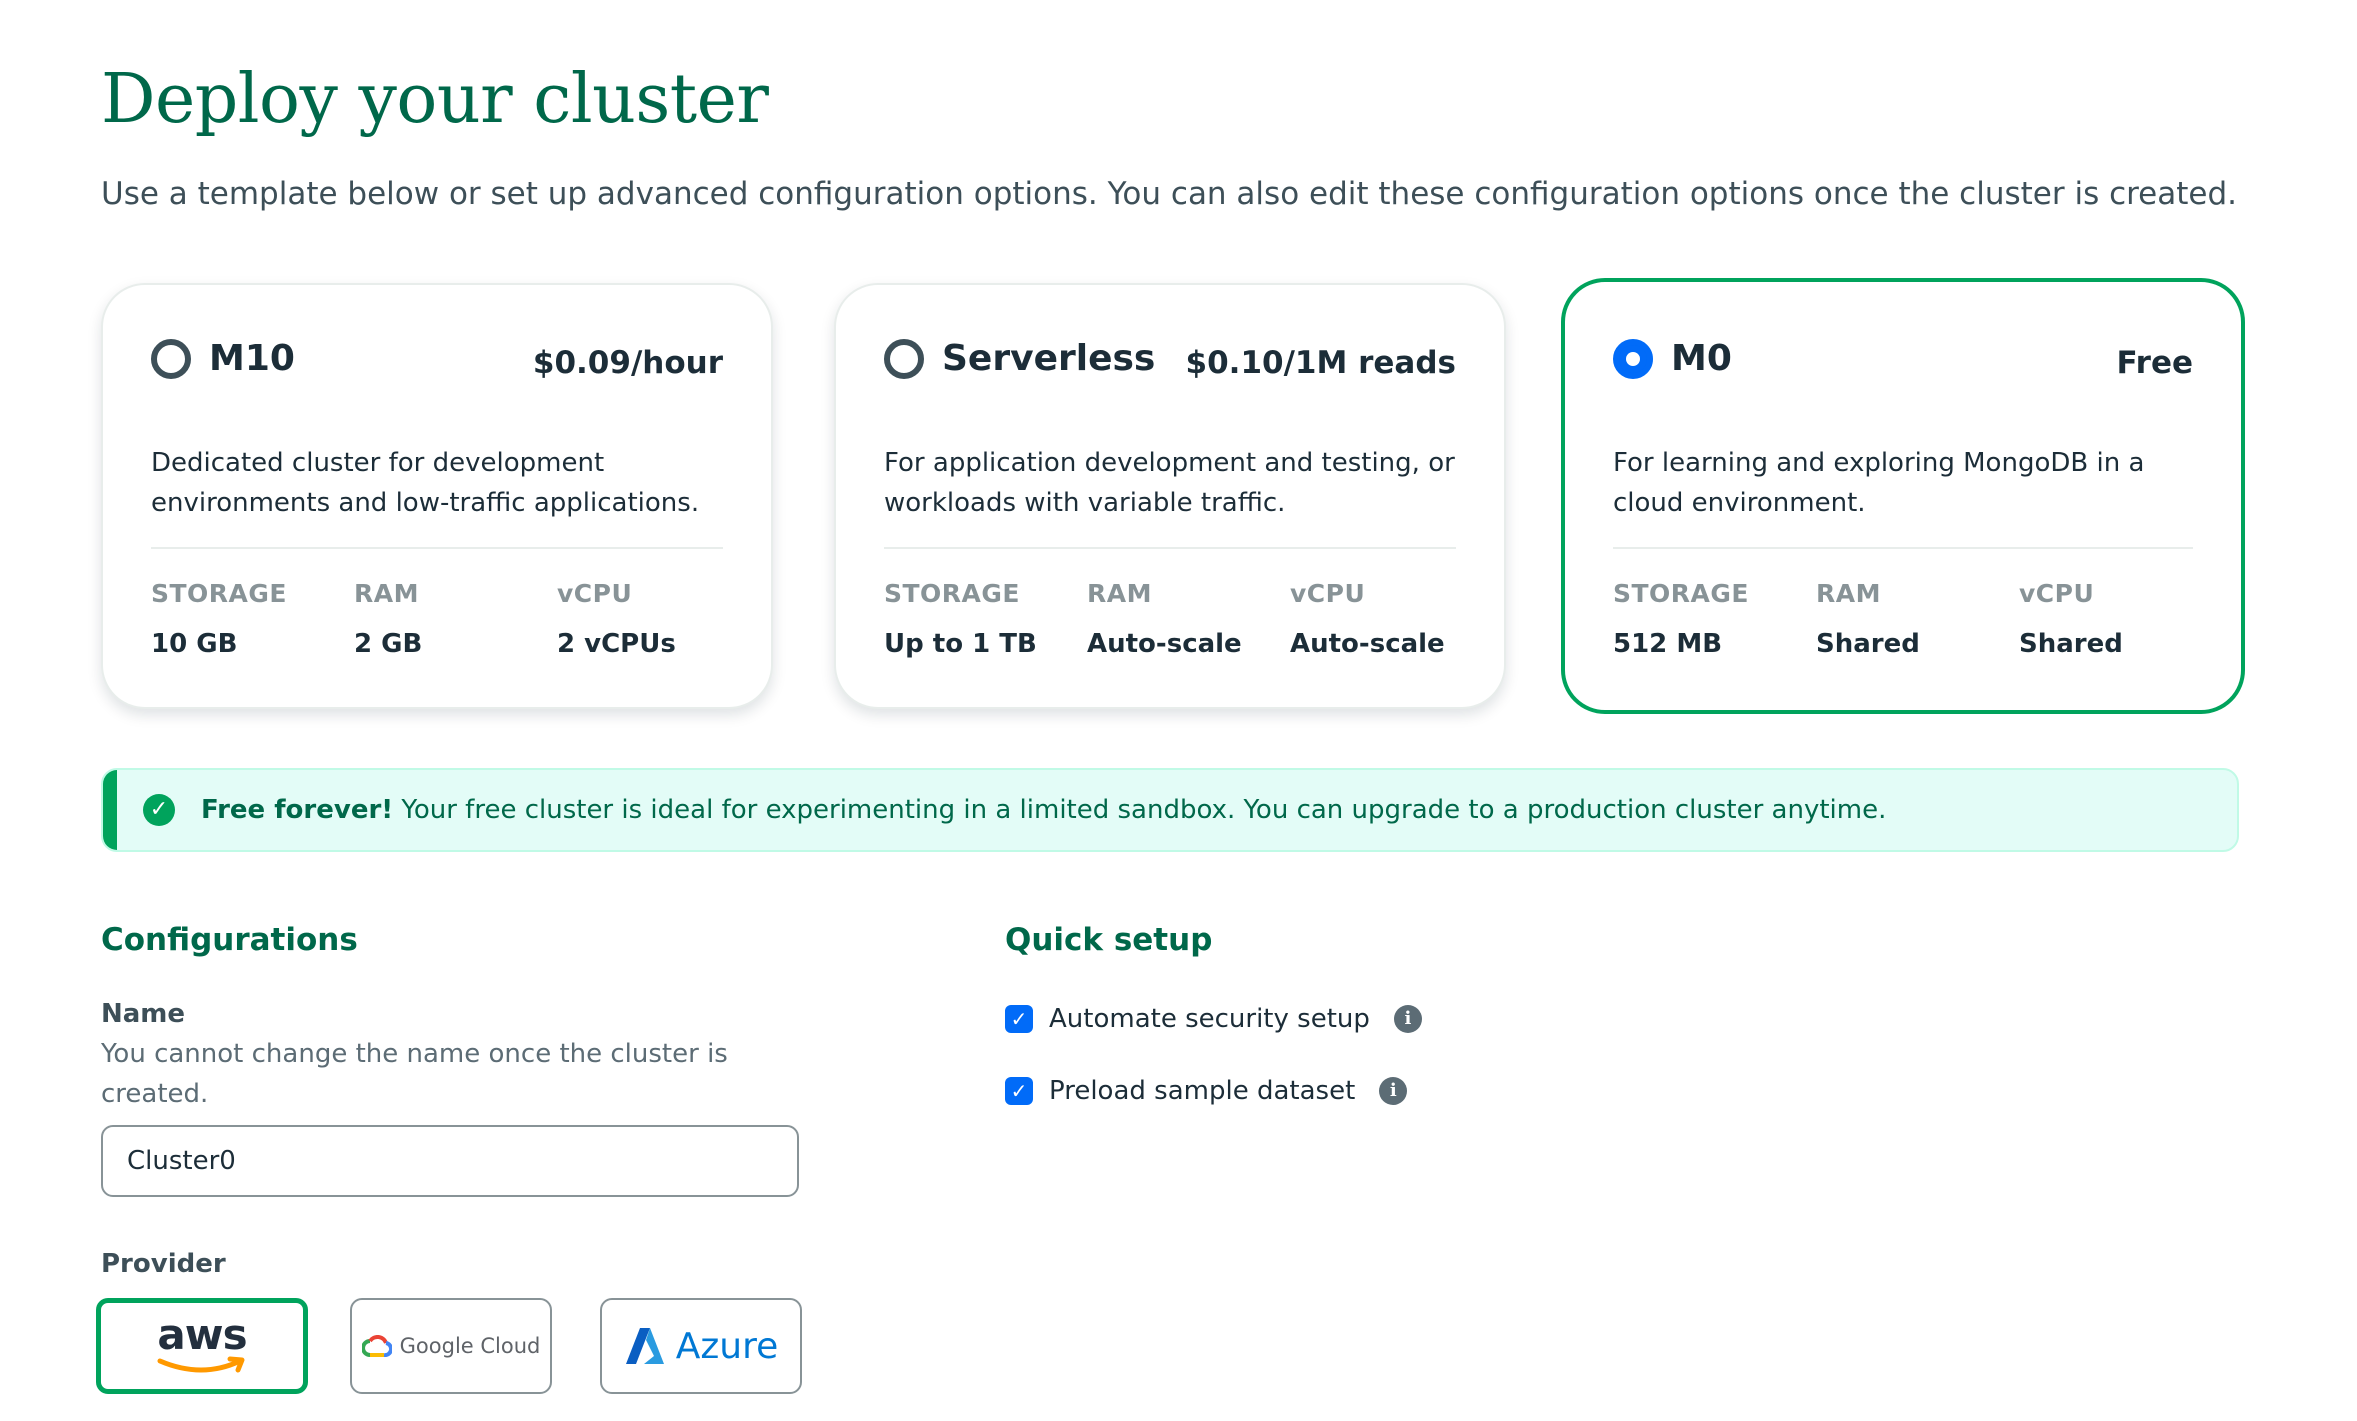  I want to click on provider-google-cloud-button: Google Cloud, so click(451, 1346).